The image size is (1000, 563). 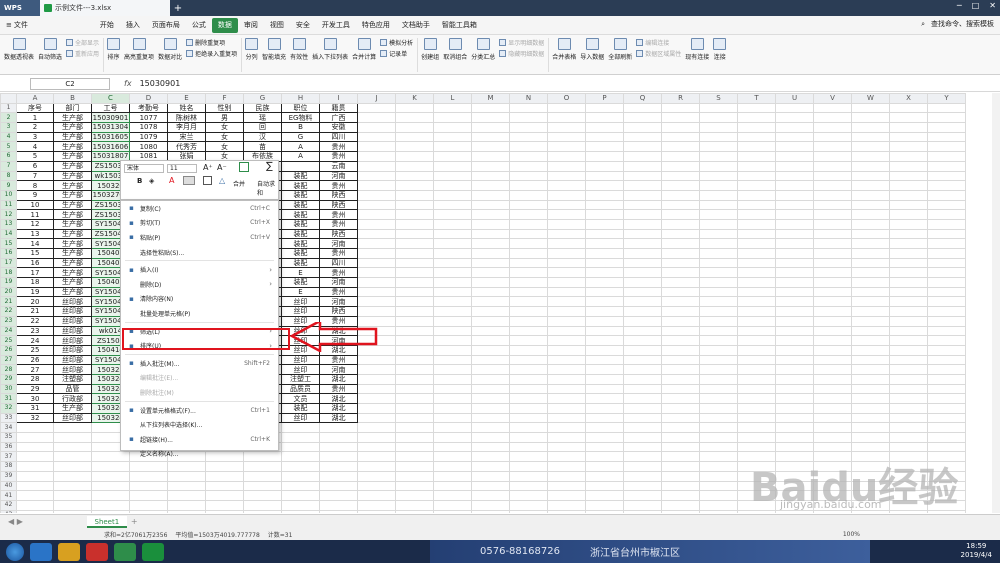 I want to click on cell: 15031304, so click(x=110, y=127).